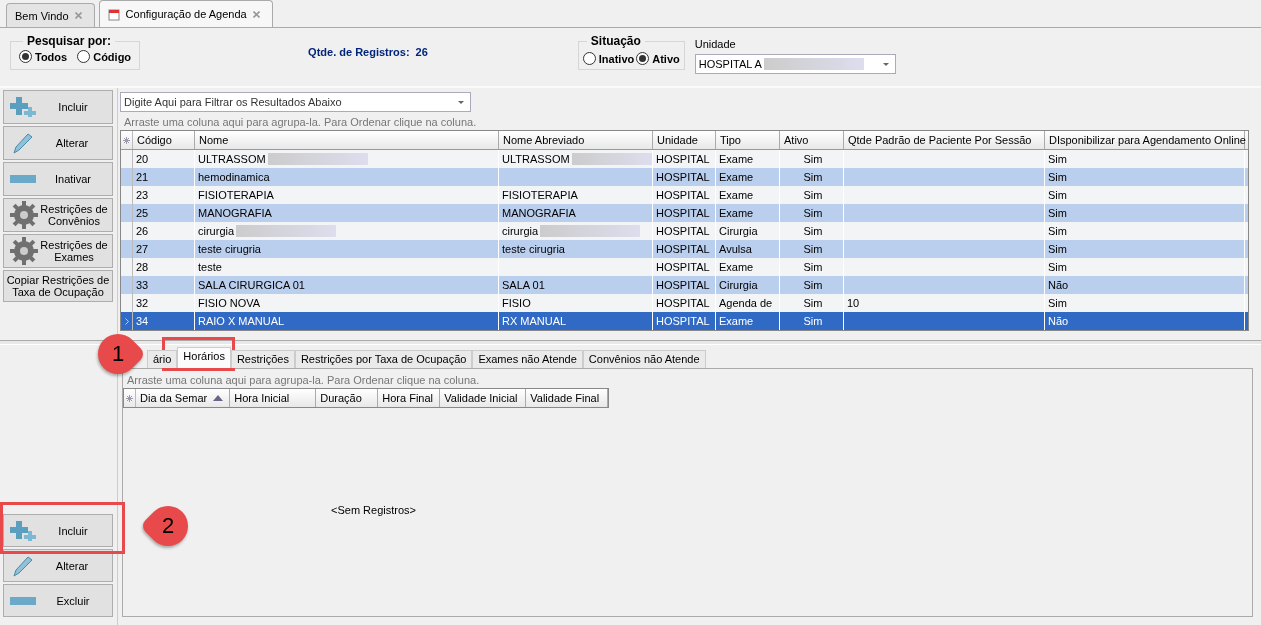 The width and height of the screenshot is (1261, 625). I want to click on table-row: 27 teste cirugria teste cirugria HOSPITAL Avulsa Sim Sim, so click(684, 249).